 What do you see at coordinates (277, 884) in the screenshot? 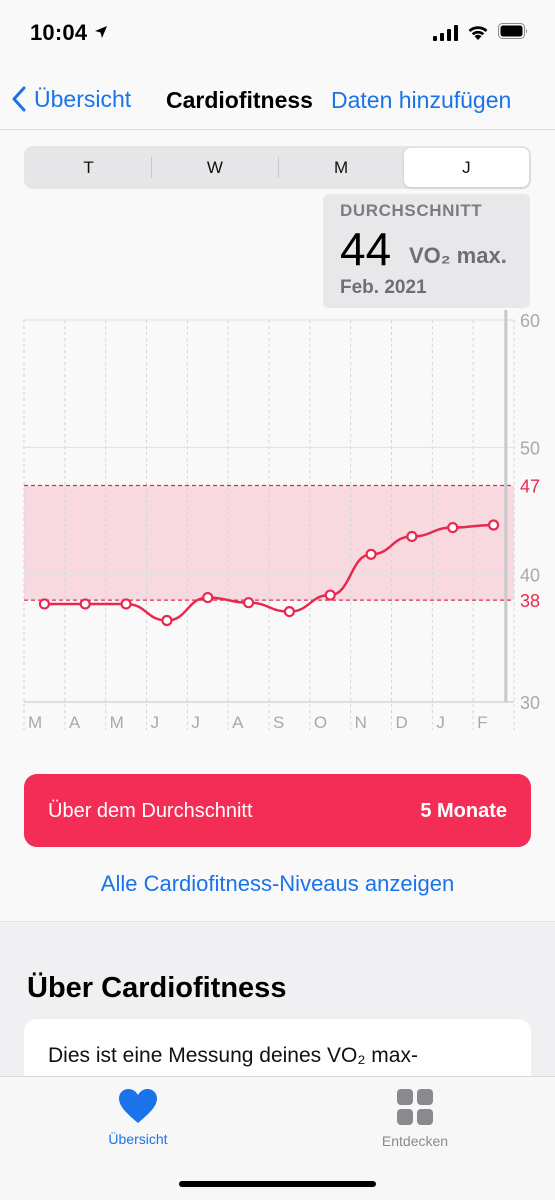
I see `show-levels-link: Alle Cardiofitness-Niveaus anzeigen` at bounding box center [277, 884].